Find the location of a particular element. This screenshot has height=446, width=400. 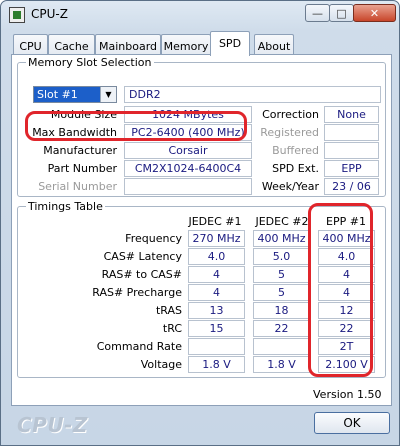

manufacturer-label: Manufacturer is located at coordinates (80, 150).